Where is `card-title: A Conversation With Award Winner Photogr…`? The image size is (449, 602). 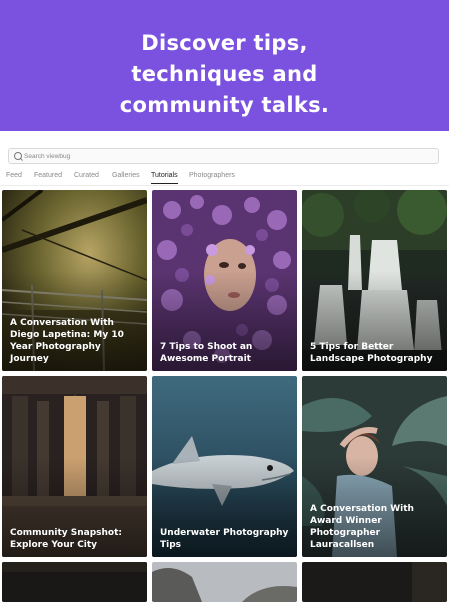 card-title: A Conversation With Award Winner Photogr… is located at coordinates (362, 527).